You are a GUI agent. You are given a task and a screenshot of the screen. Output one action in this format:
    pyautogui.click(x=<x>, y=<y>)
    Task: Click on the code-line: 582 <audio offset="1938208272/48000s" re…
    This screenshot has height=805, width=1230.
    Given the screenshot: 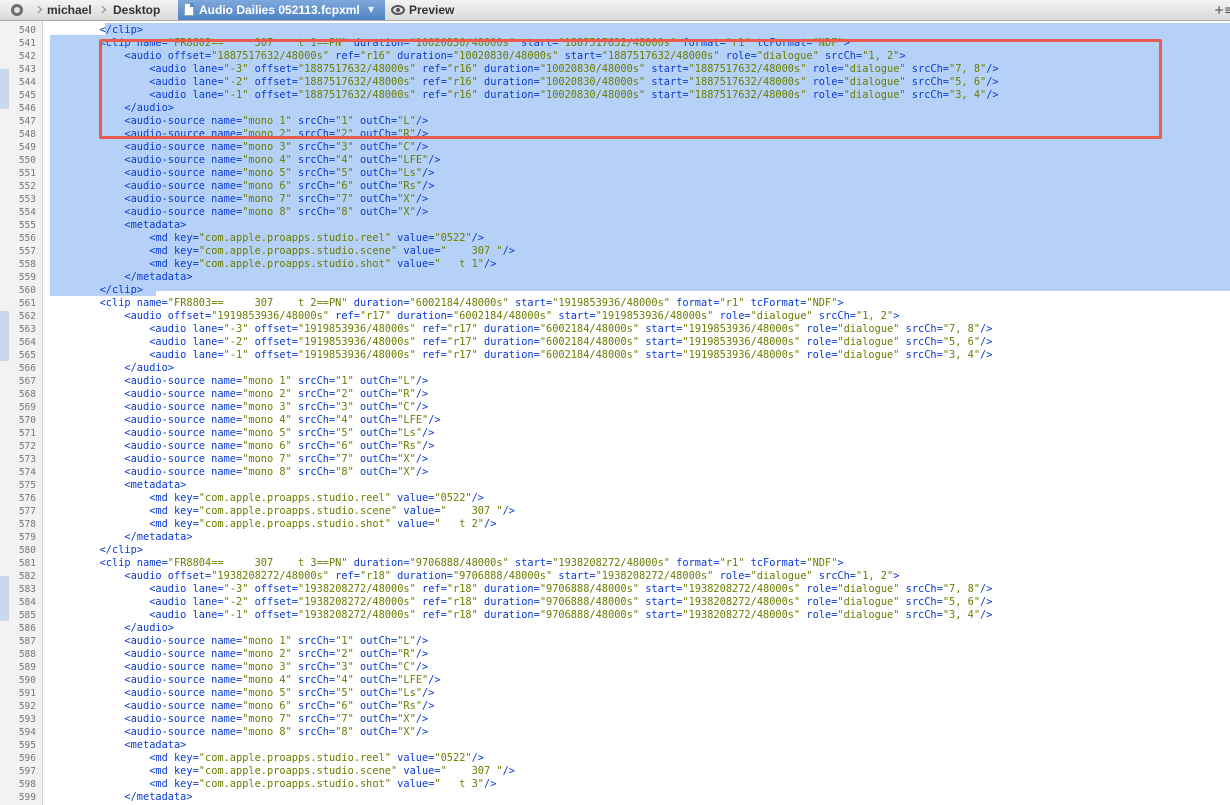 What is the action you would take?
    pyautogui.click(x=615, y=576)
    